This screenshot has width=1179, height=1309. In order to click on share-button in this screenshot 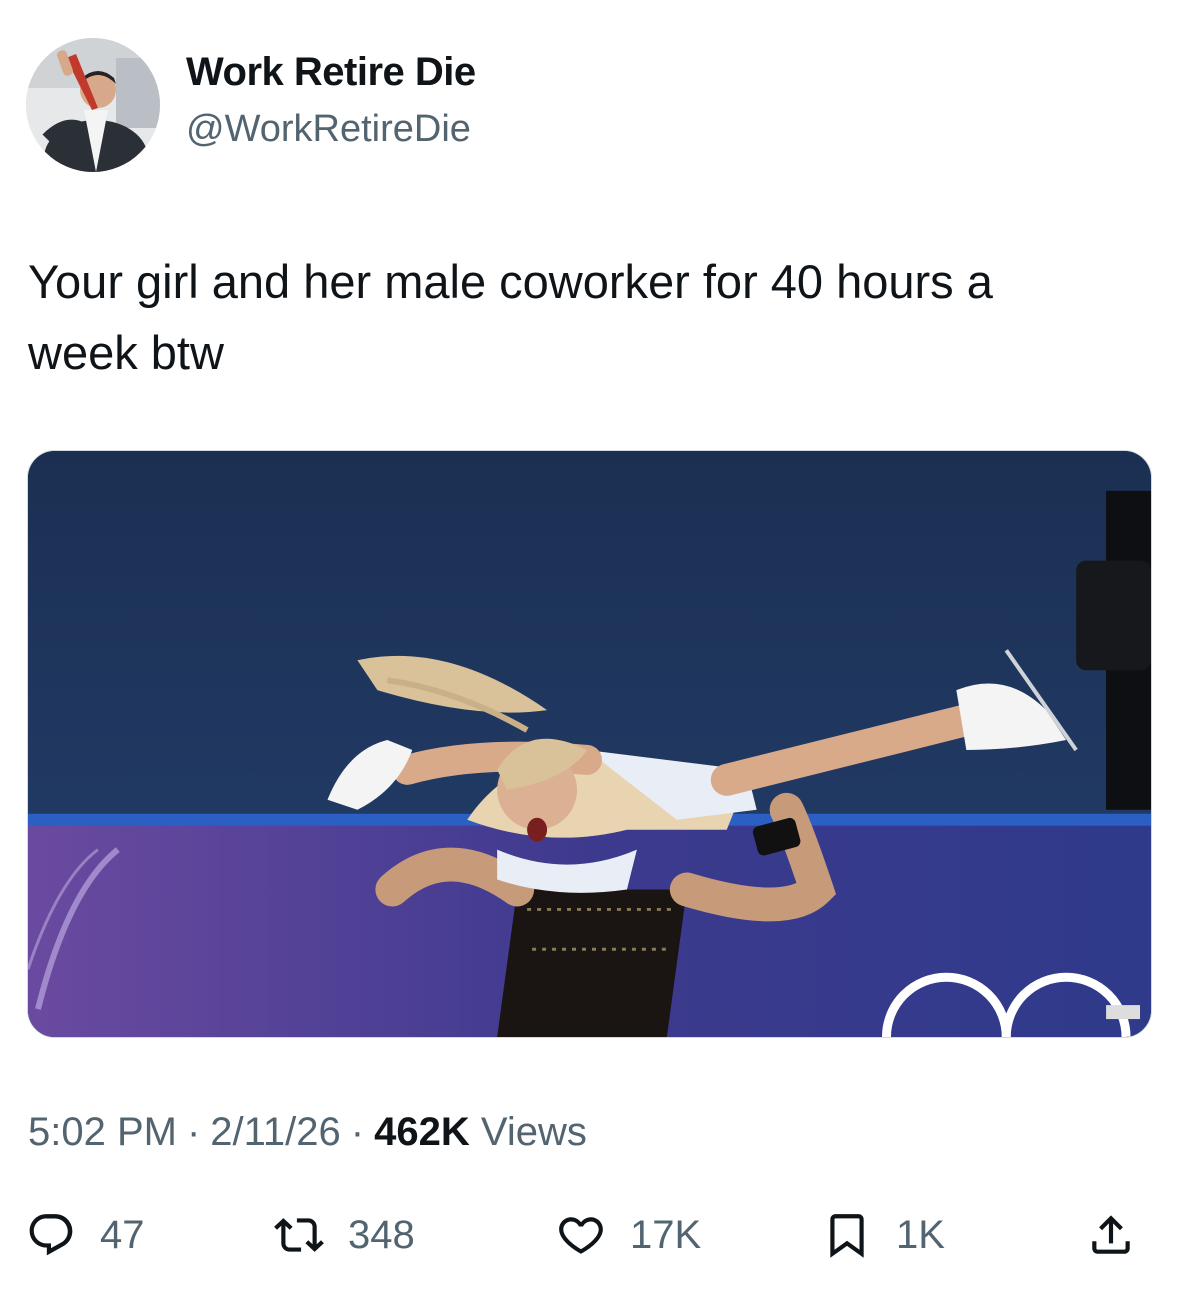, I will do `click(1111, 1235)`.